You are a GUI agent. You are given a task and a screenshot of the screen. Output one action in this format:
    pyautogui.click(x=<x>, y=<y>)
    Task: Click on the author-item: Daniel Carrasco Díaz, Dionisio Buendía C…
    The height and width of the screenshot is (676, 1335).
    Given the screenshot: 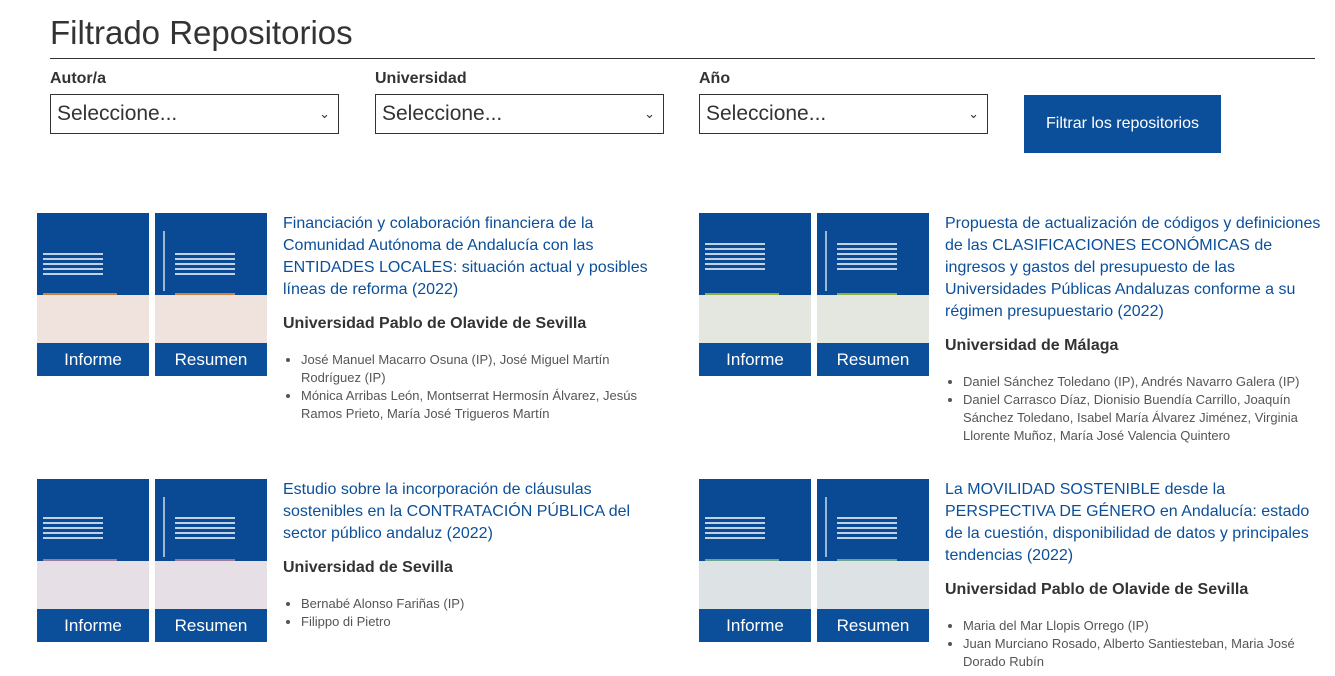 What is the action you would take?
    pyautogui.click(x=1144, y=418)
    